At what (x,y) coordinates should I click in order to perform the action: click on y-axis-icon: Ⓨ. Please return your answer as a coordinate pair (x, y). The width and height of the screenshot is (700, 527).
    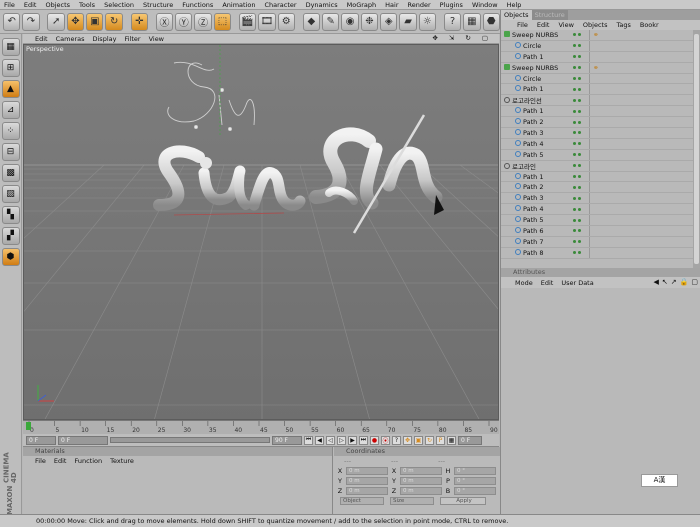
    Looking at the image, I should click on (184, 21).